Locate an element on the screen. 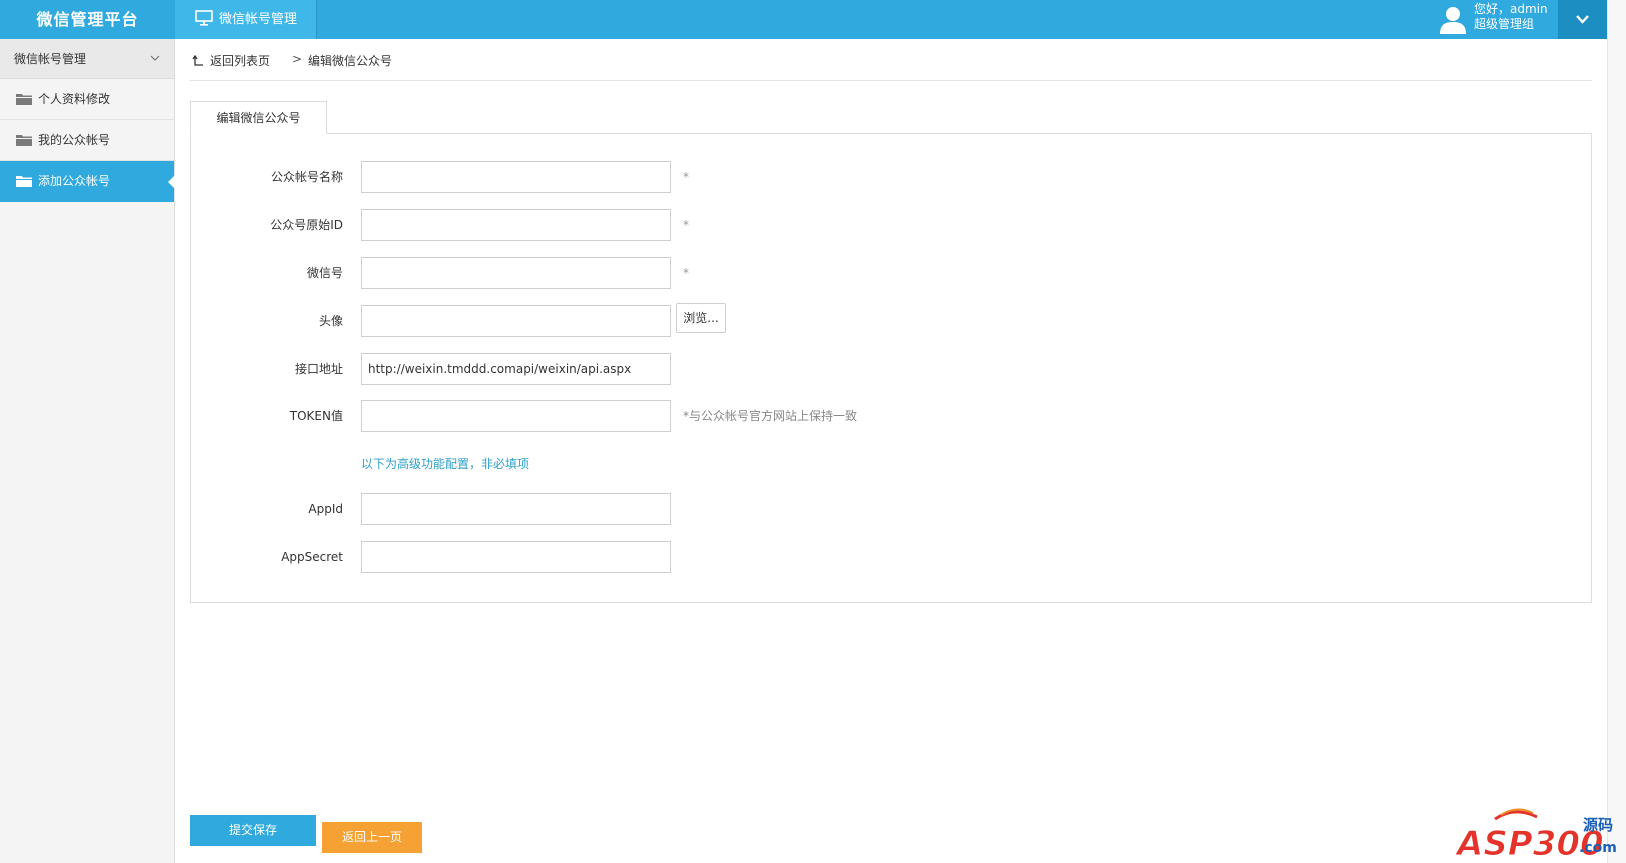 The image size is (1626, 863). avatar-file-input is located at coordinates (516, 321).